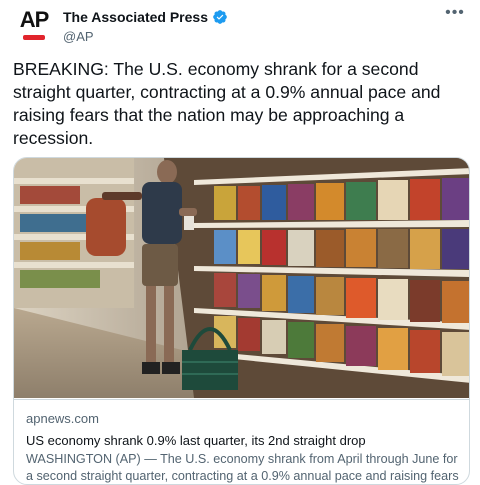 The width and height of the screenshot is (480, 485). Describe the element at coordinates (242, 26) in the screenshot. I see `tweet-header: AP The Associated Press @AP •••` at that location.